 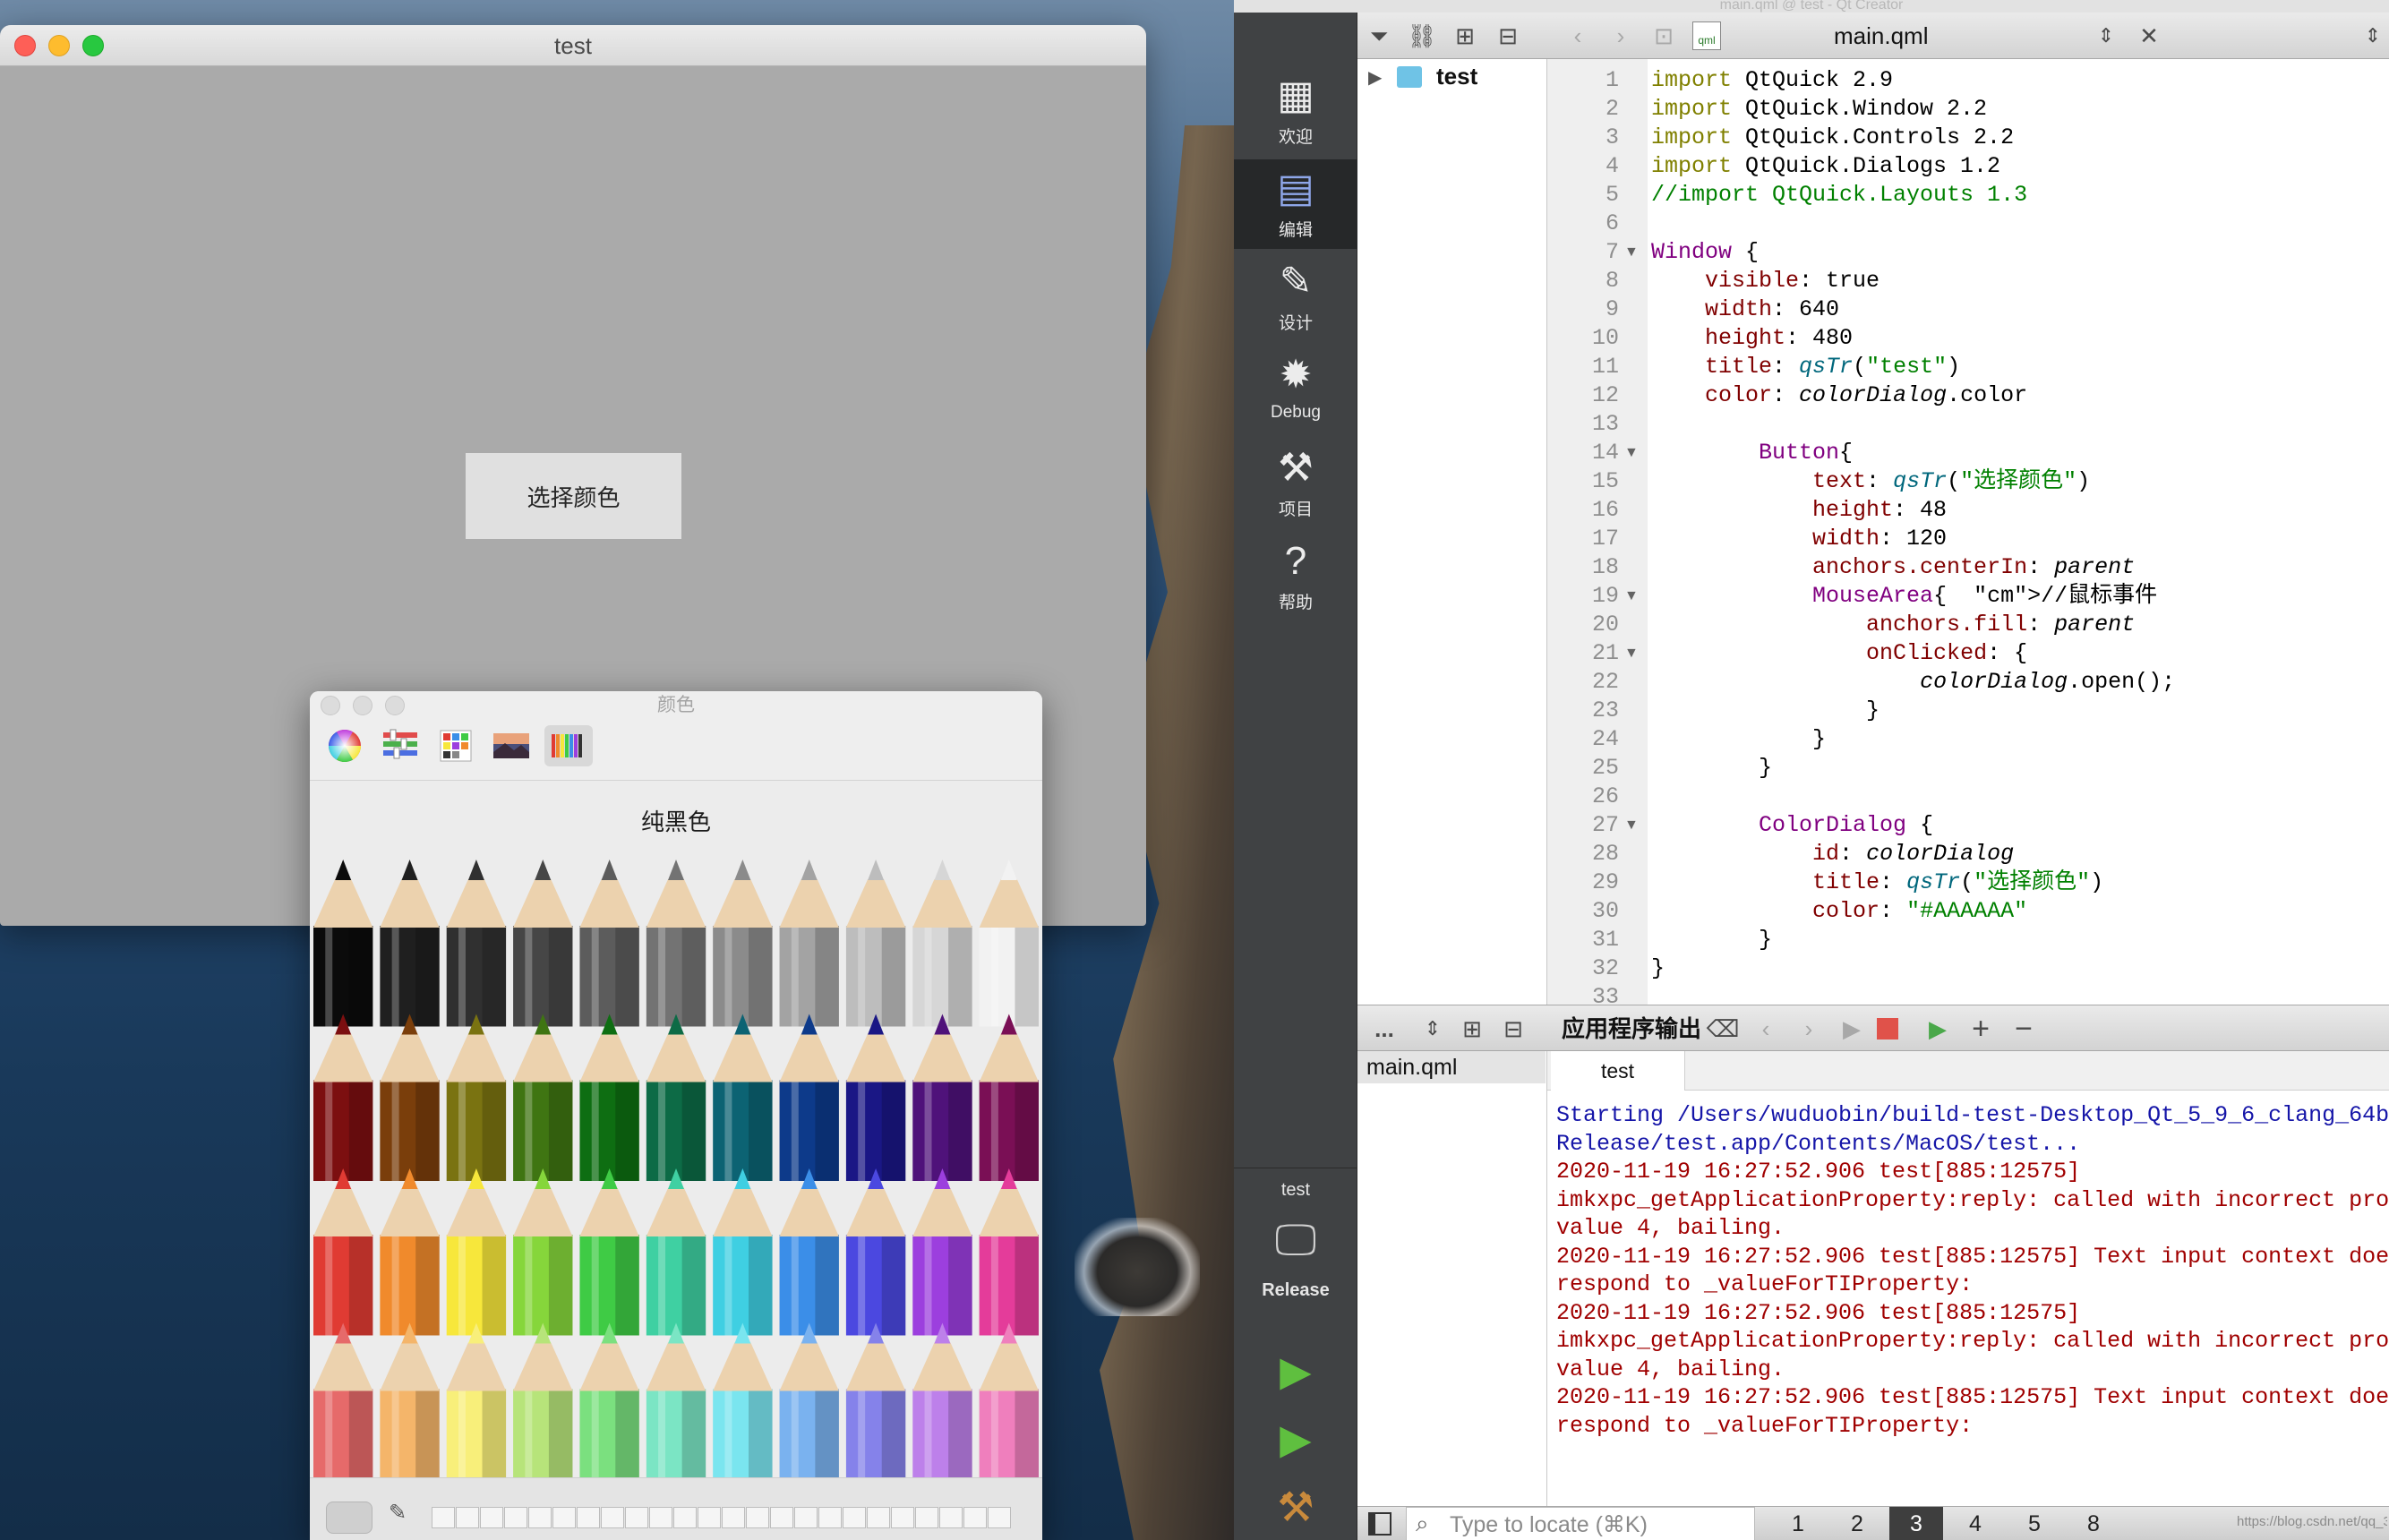 What do you see at coordinates (1577, 36) in the screenshot?
I see `back-icon: ‹` at bounding box center [1577, 36].